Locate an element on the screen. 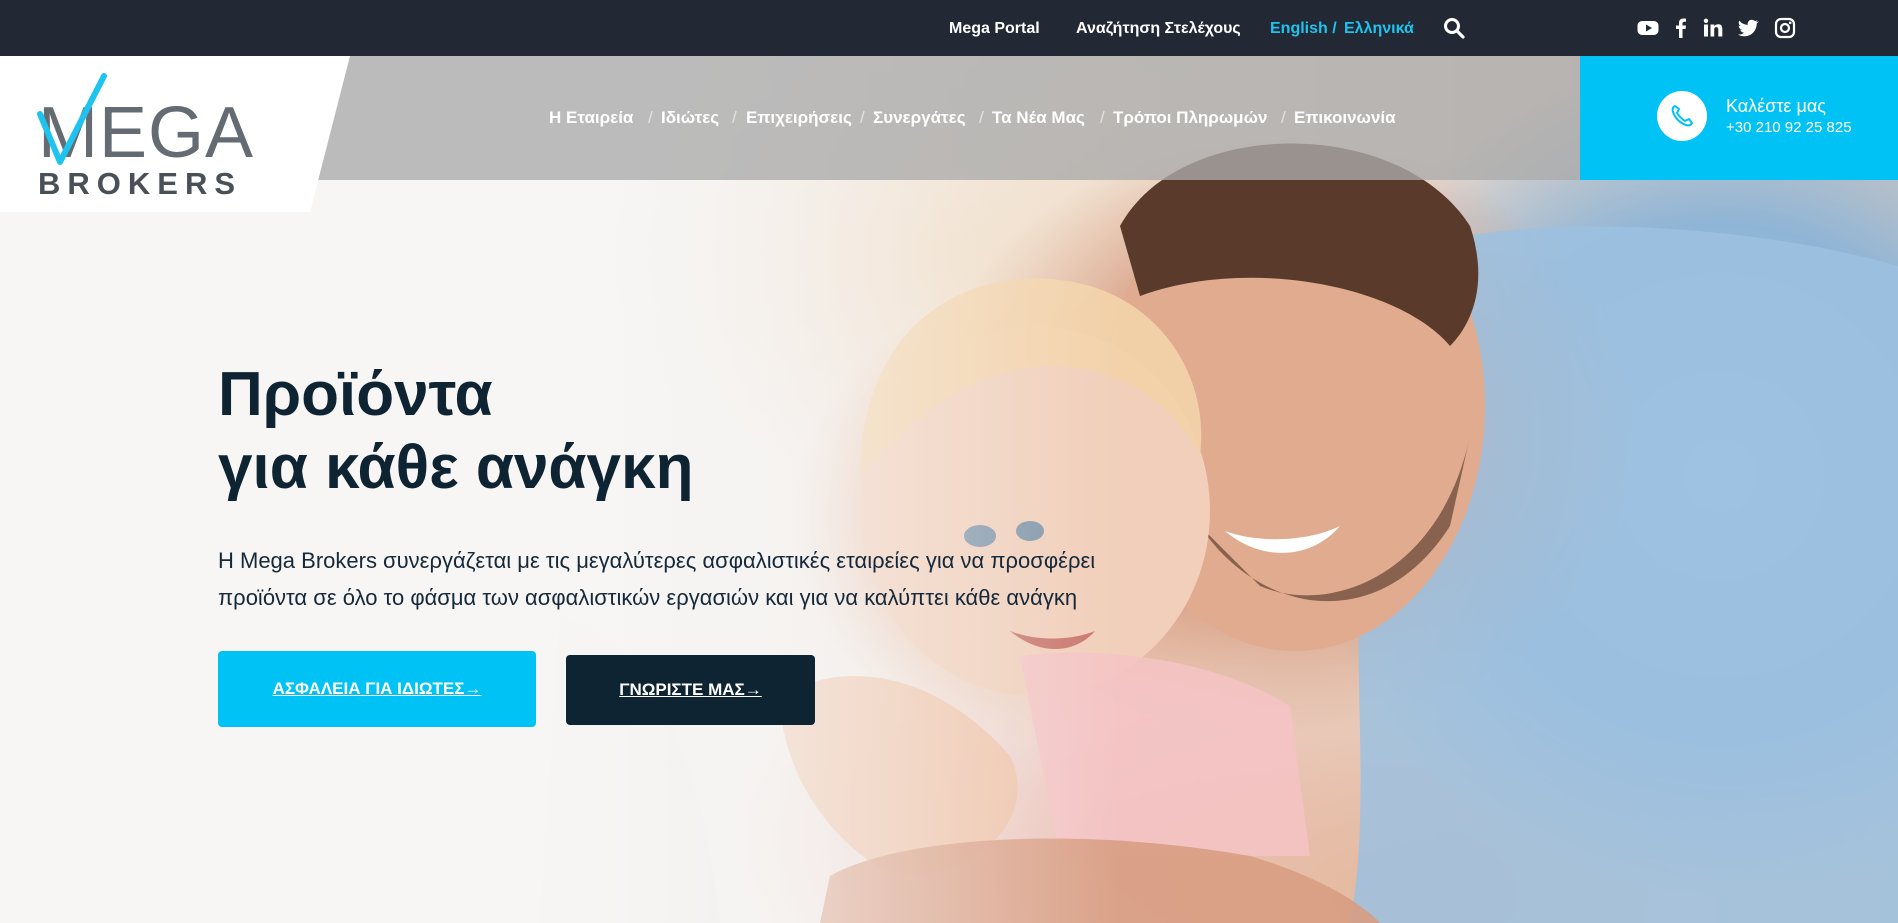 This screenshot has height=923, width=1898. logo-text-brokers: BROKERS is located at coordinates (140, 183).